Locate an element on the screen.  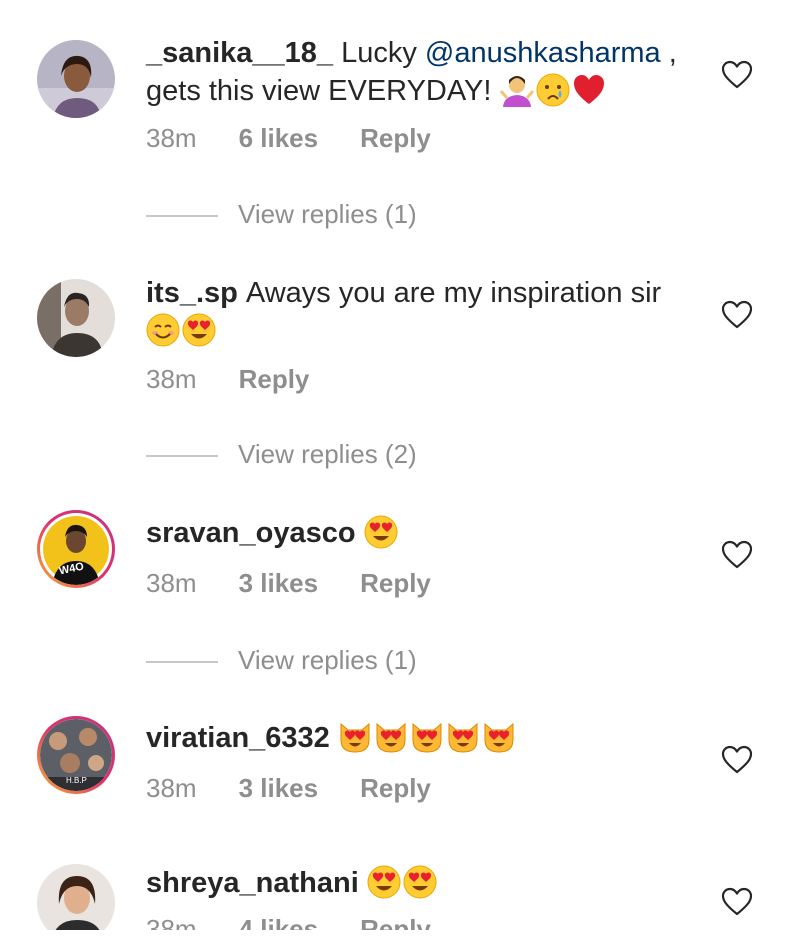
comment-username: _sanika__18_ is located at coordinates (239, 53).